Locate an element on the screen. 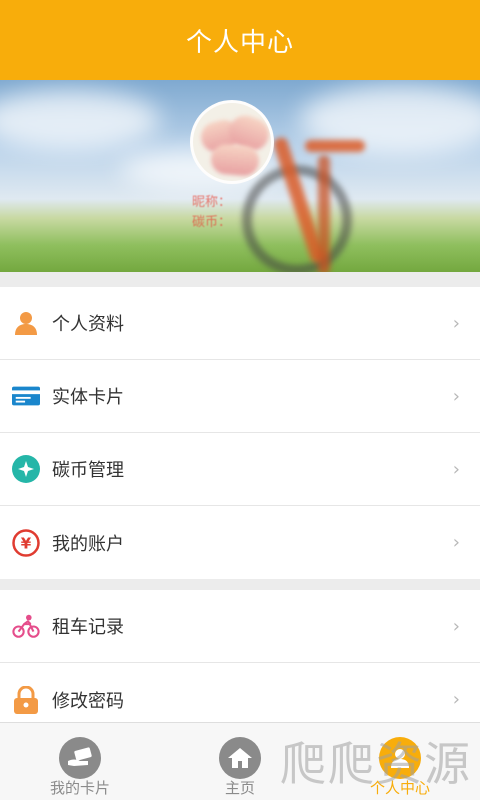 The height and width of the screenshot is (800, 480). avatar is located at coordinates (232, 142).